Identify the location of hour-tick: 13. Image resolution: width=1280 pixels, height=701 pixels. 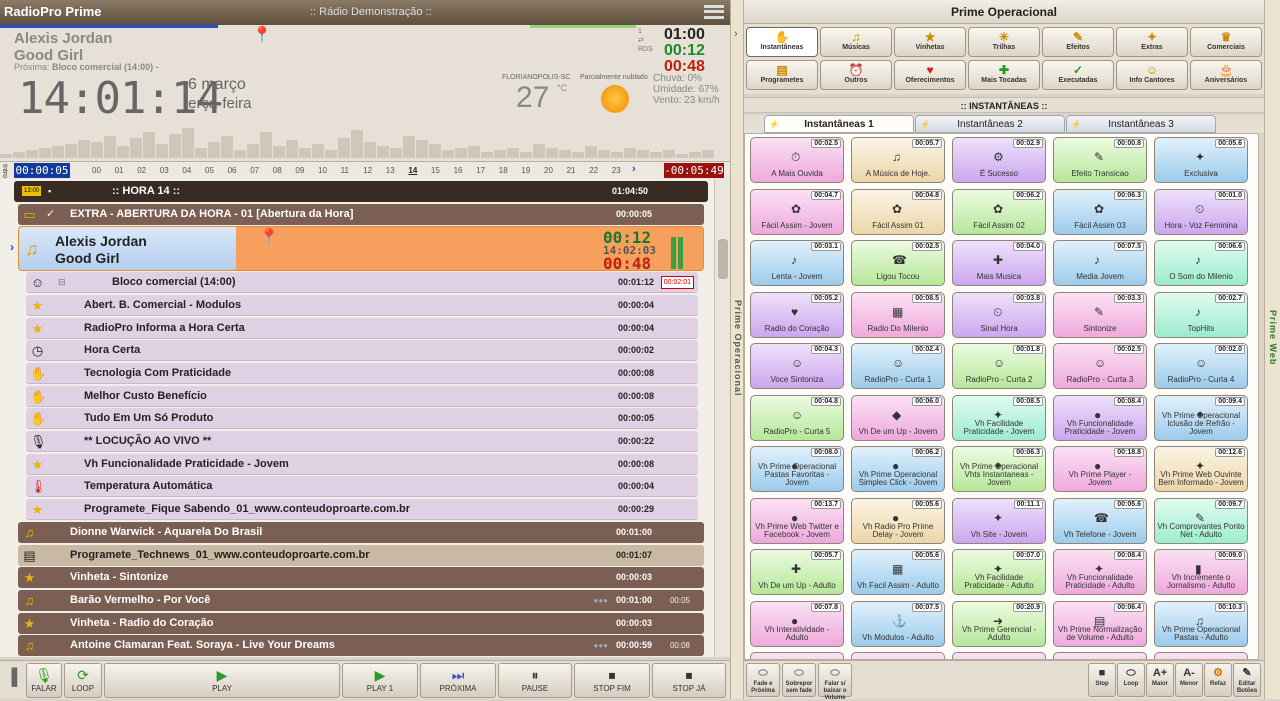
(390, 170).